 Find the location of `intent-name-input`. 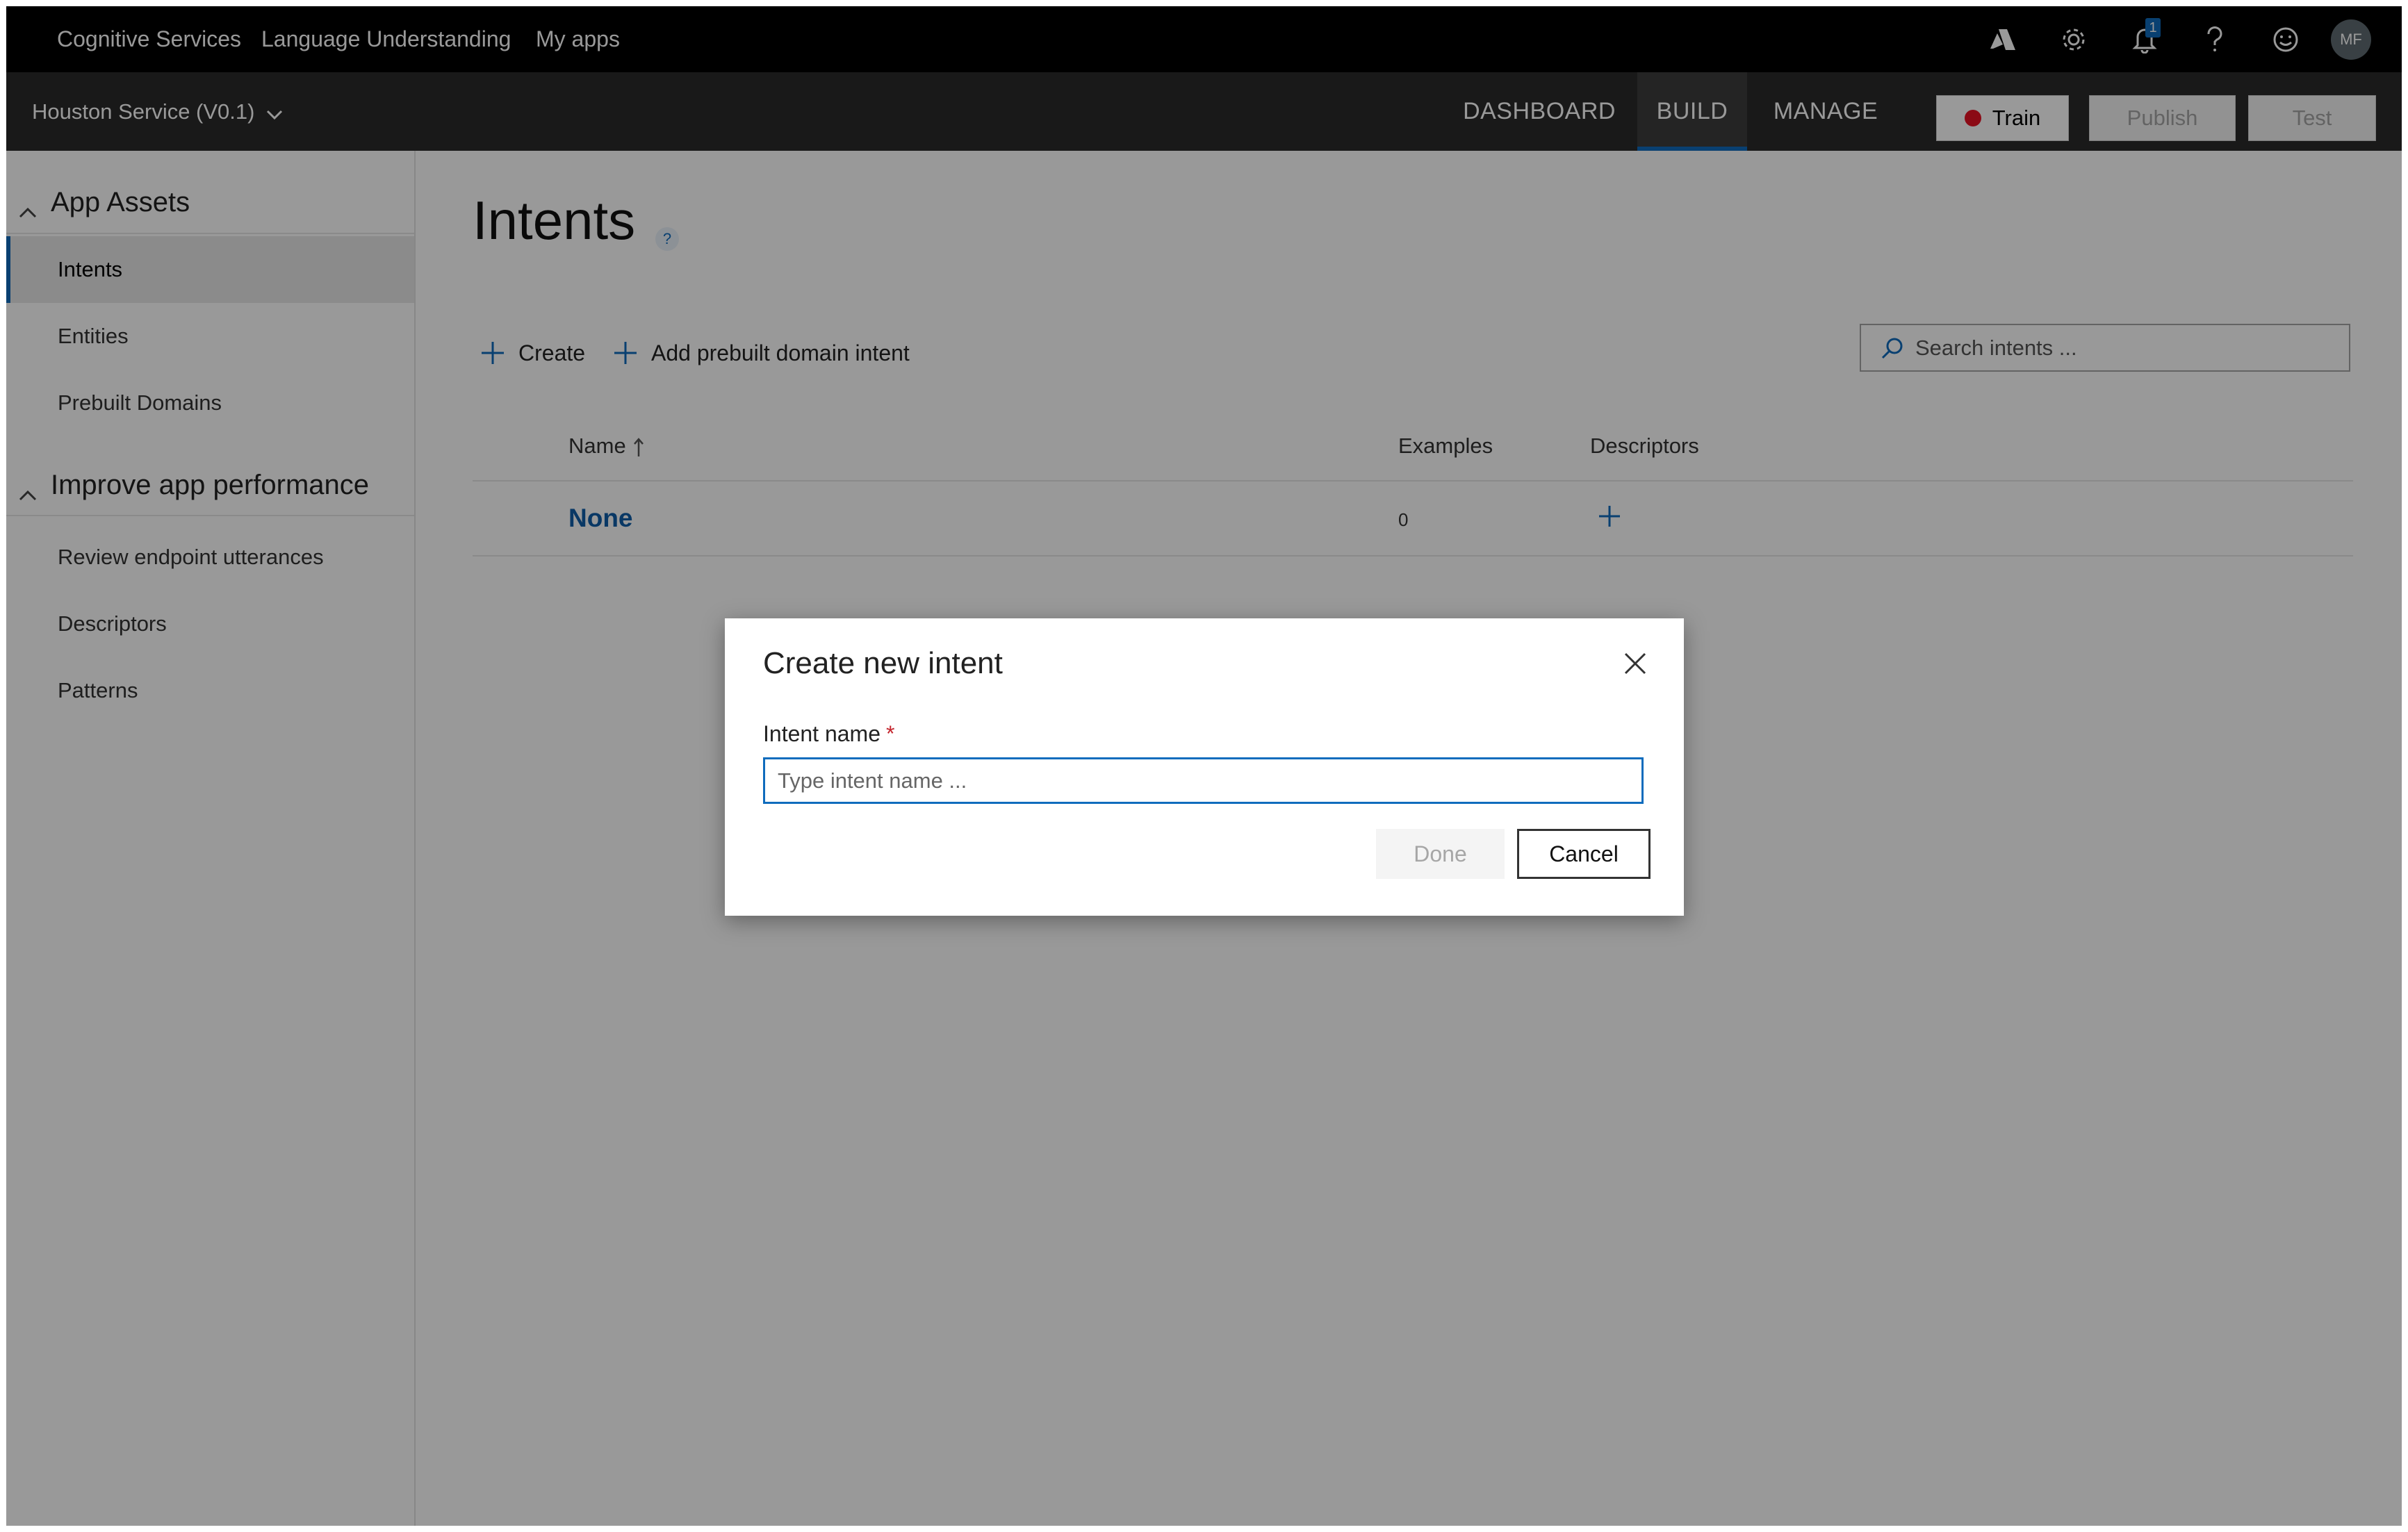

intent-name-input is located at coordinates (1203, 781).